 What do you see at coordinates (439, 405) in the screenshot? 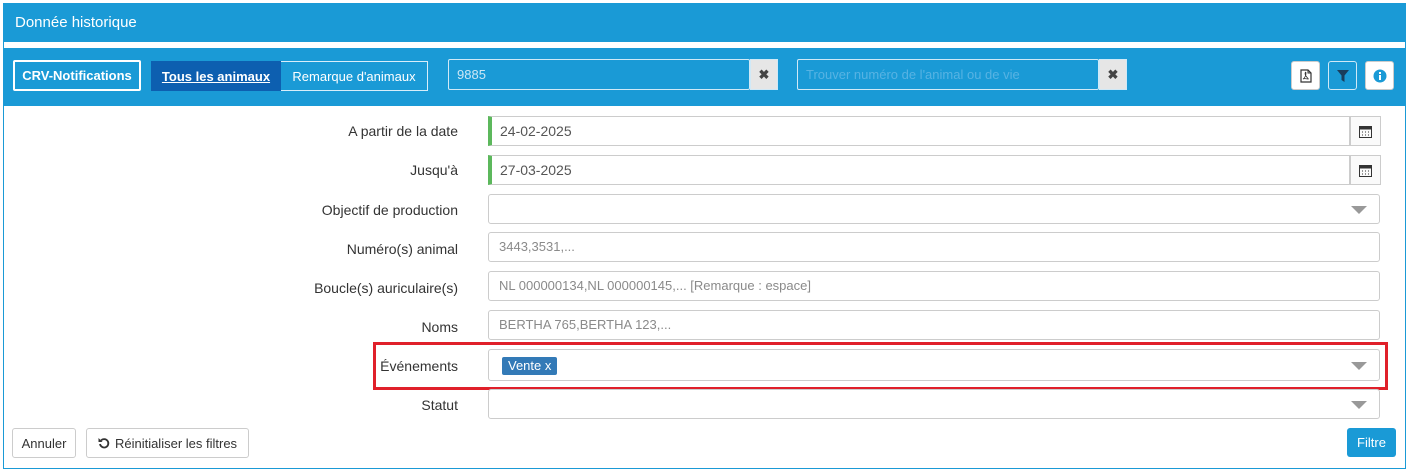
I see `status-label: Statut` at bounding box center [439, 405].